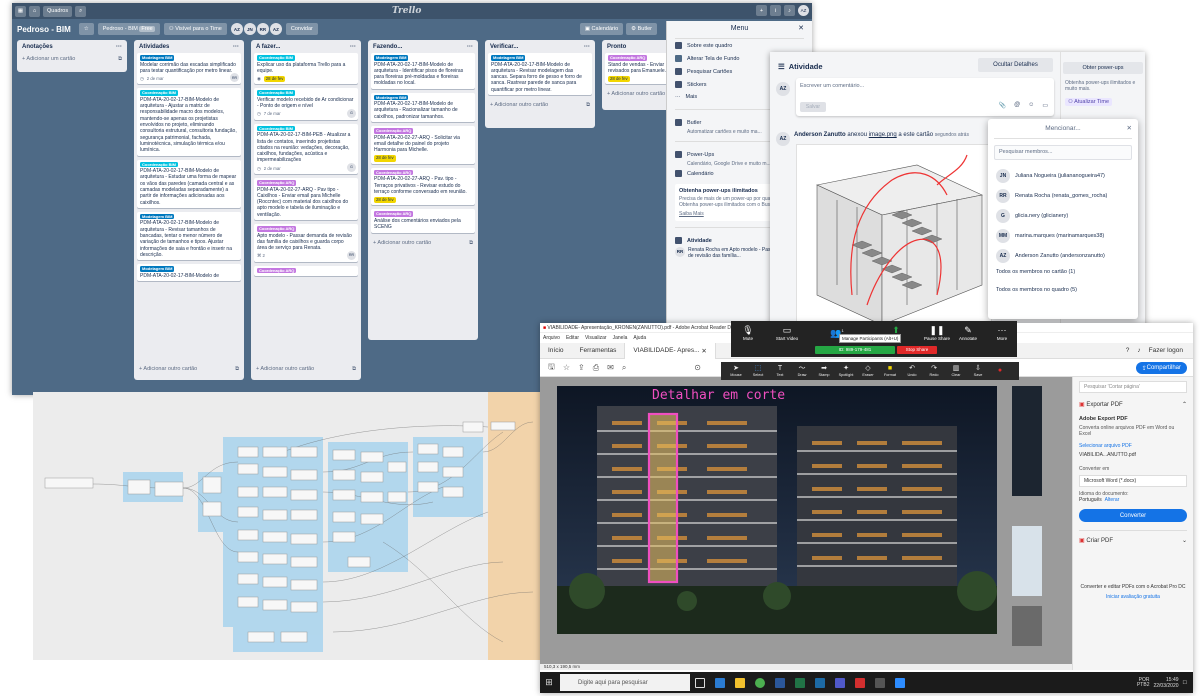 Image resolution: width=1200 pixels, height=696 pixels. Describe the element at coordinates (551, 338) in the screenshot. I see `menu-file: Arquivo` at that location.